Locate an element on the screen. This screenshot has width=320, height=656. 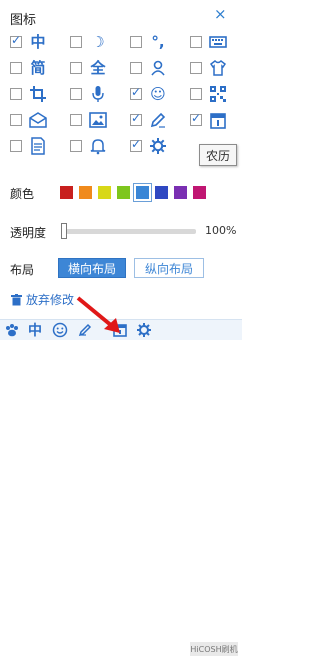
opacity-slider-thumb is located at coordinates (64, 231).